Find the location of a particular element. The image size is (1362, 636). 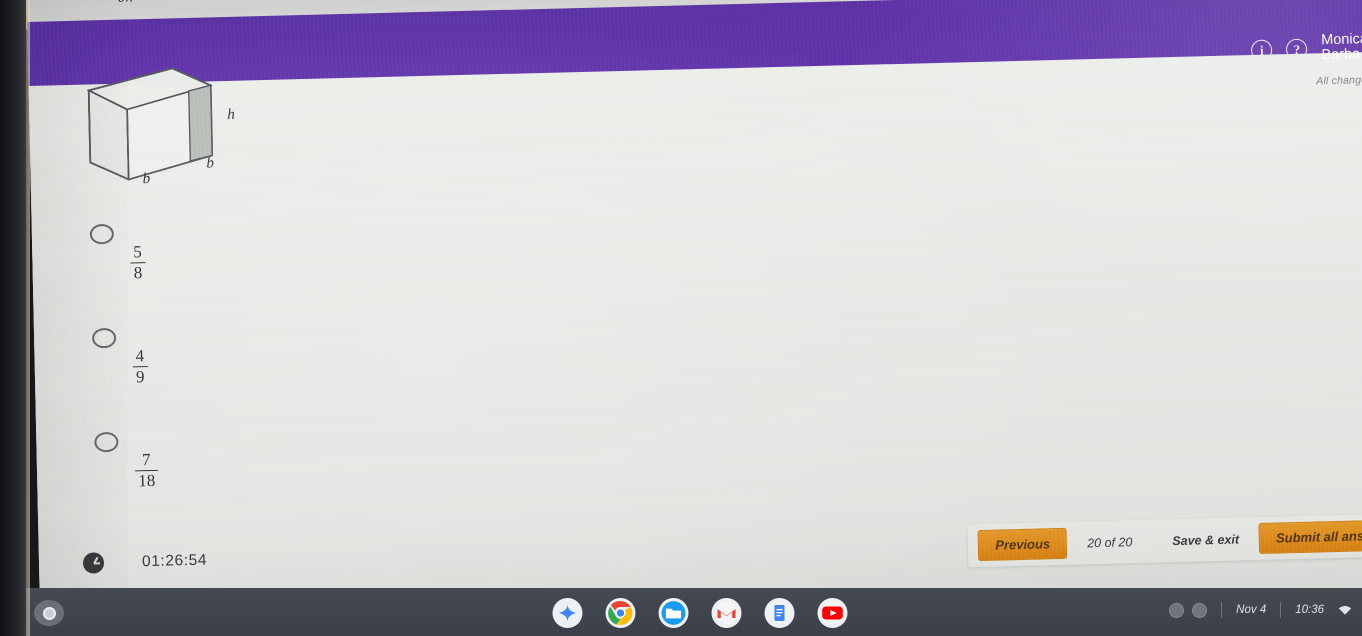

choice-a-numerator: 5 is located at coordinates (137, 252).